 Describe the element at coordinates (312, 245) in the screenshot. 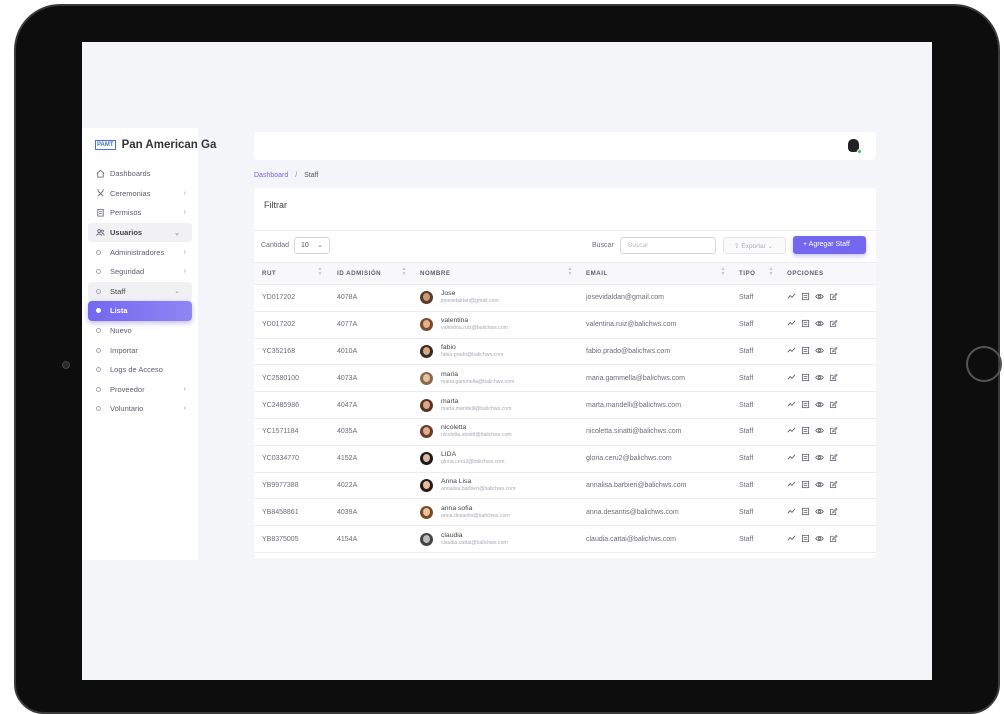

I see `page-size-select: 10 ⌄` at that location.